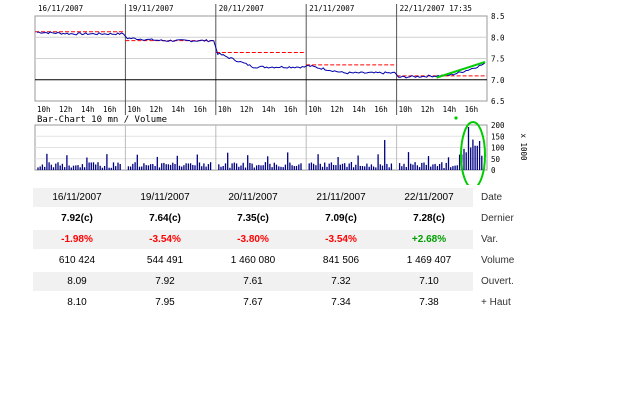 This screenshot has height=400, width=640. What do you see at coordinates (253, 218) in the screenshot?
I see `cell-dernier: 7.35(c)` at bounding box center [253, 218].